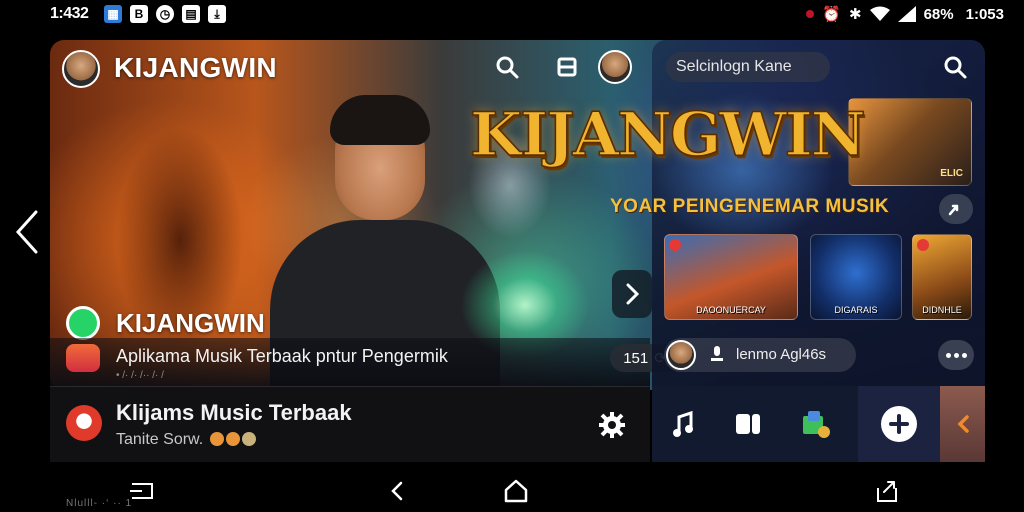 The image size is (1024, 512). Describe the element at coordinates (748, 67) in the screenshot. I see `side-search-field: Selcinlogn Kane` at that location.